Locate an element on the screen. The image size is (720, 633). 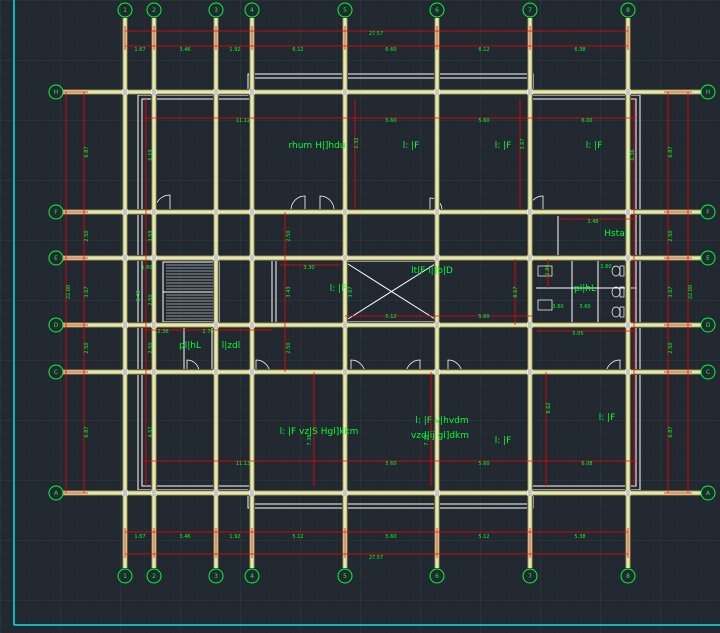
grid-number-label: 1 is located at coordinates (125, 10).